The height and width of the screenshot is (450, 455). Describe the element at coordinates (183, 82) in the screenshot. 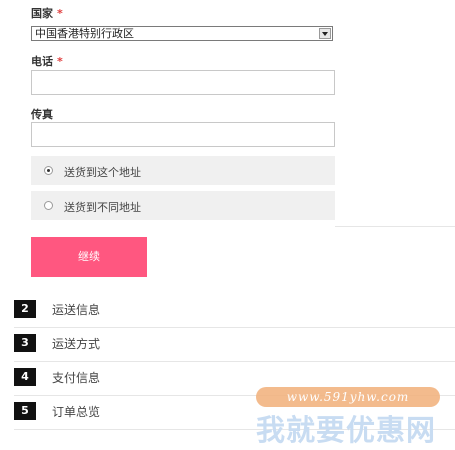

I see `phone-input` at that location.